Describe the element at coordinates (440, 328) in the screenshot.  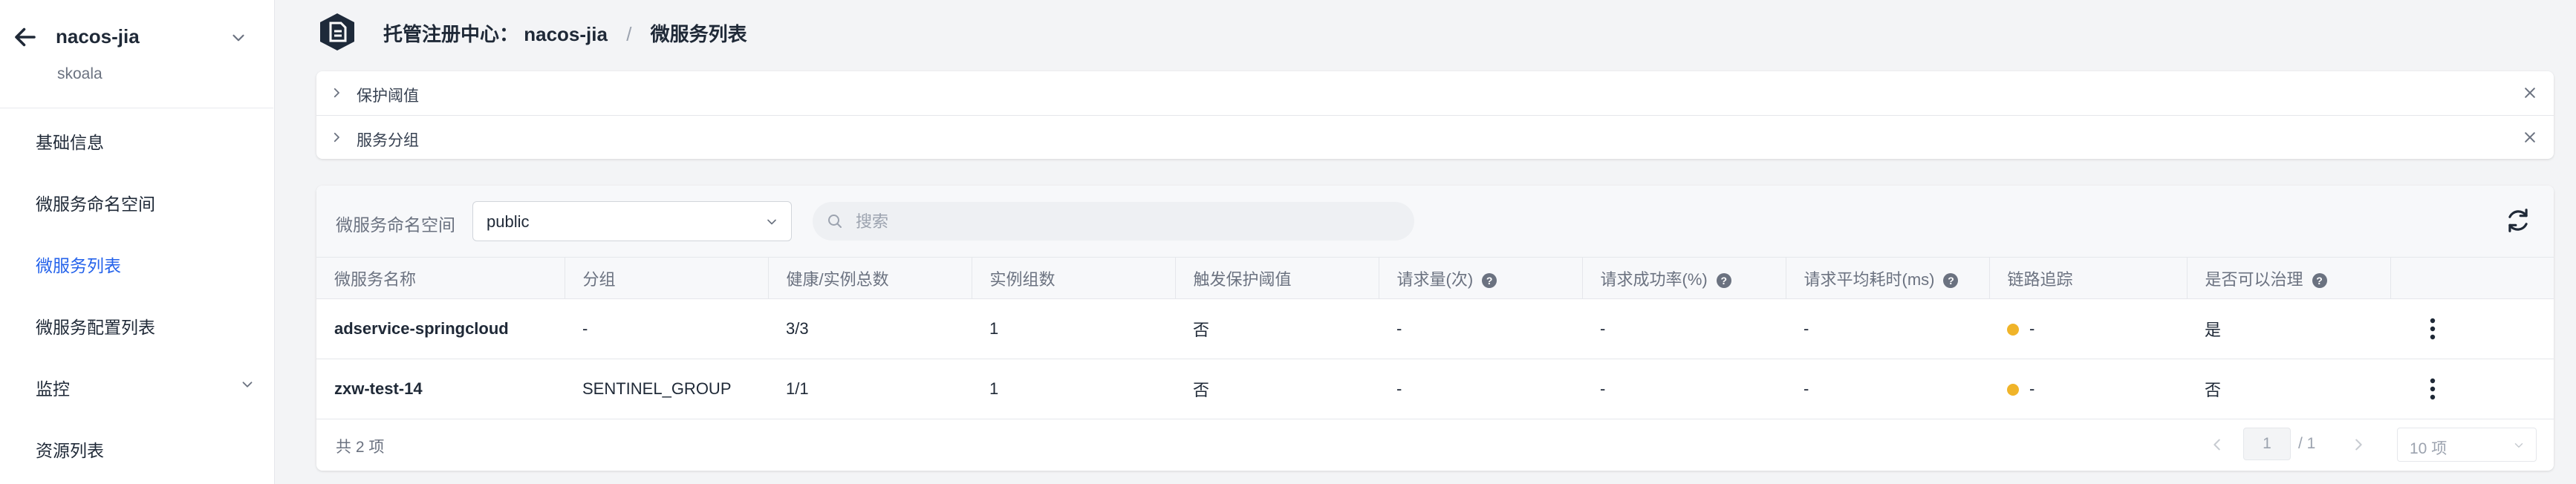
I see `service-name: adservice-springcloud` at that location.